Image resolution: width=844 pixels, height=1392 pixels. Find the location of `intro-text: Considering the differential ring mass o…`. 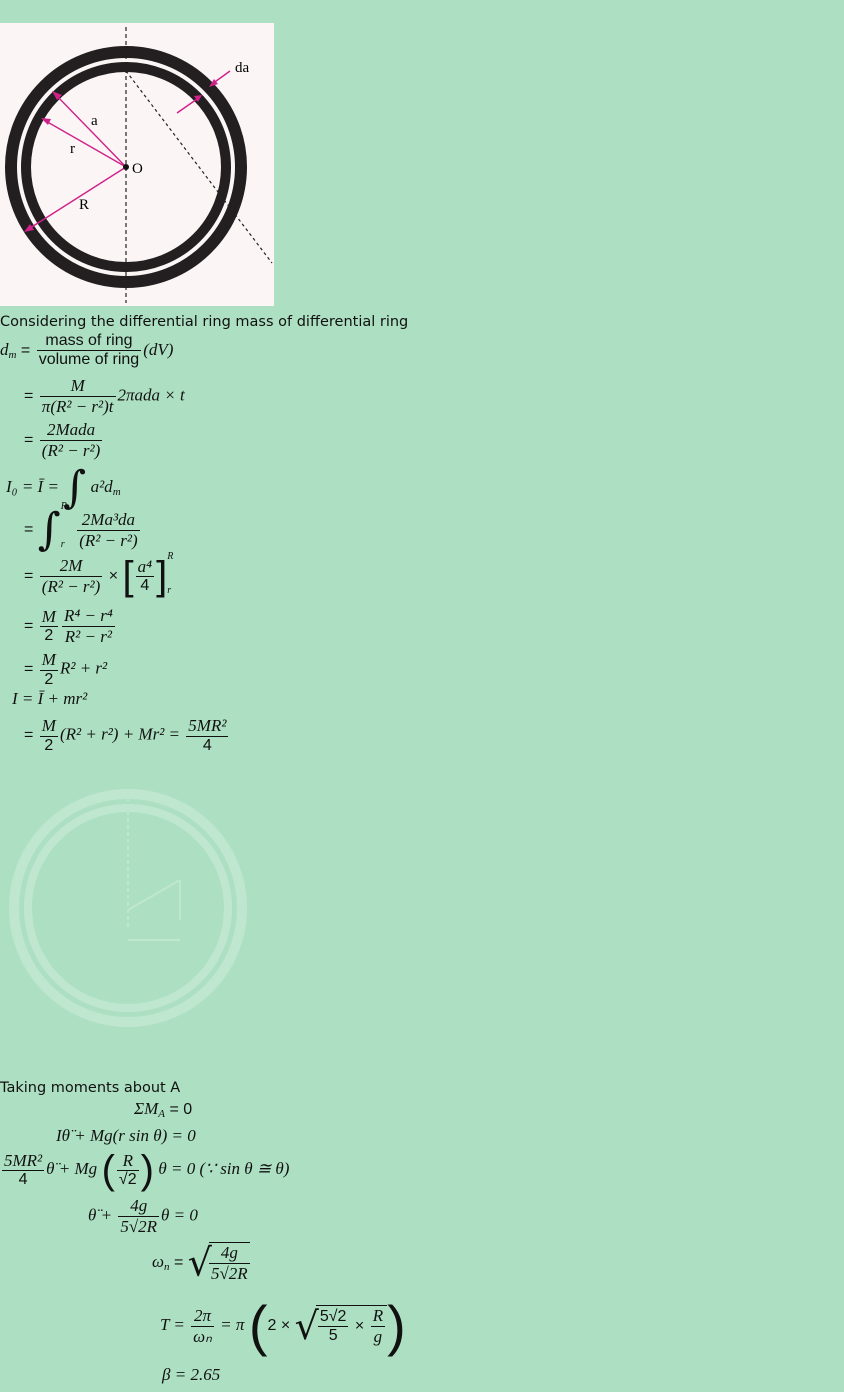

intro-text: Considering the differential ring mass o… is located at coordinates (204, 322).